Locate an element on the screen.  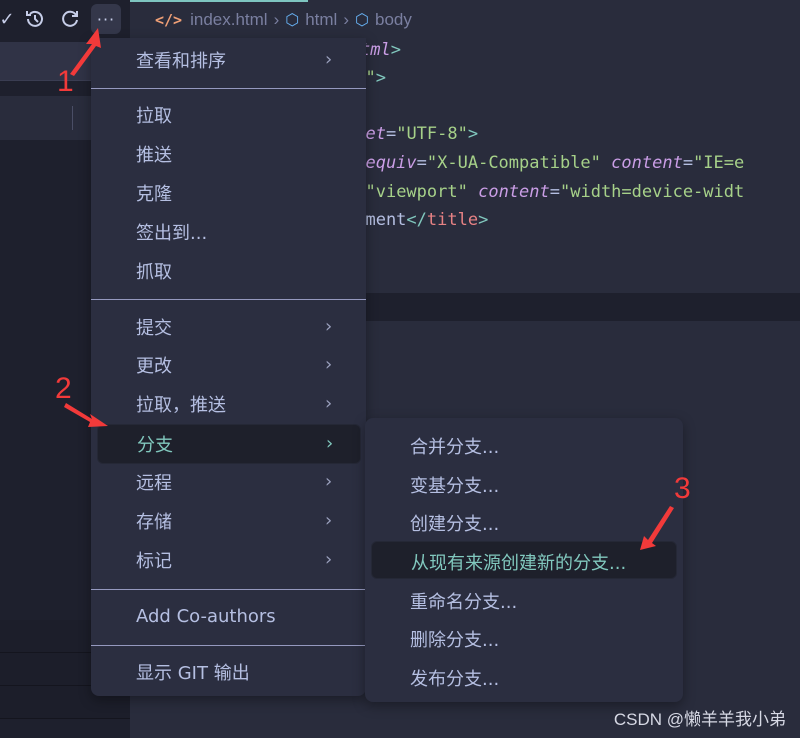
menu-item: Add Co-authors is located at coordinates (228, 616).